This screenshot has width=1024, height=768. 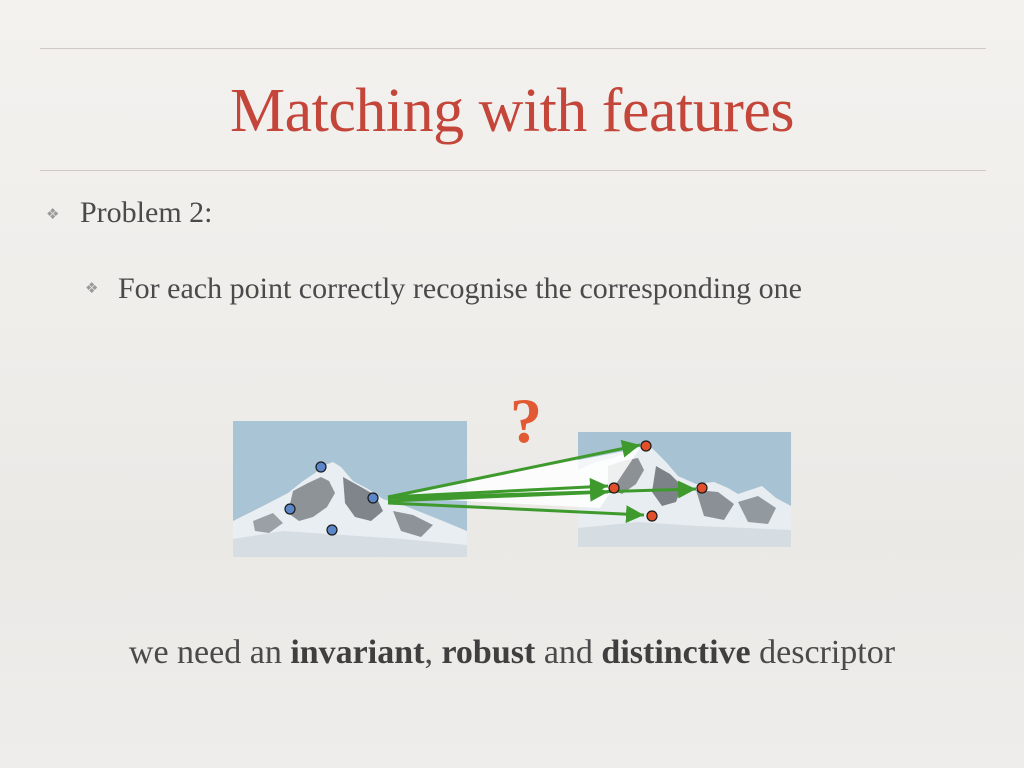 I want to click on slide-title: Matching with features, so click(x=512, y=111).